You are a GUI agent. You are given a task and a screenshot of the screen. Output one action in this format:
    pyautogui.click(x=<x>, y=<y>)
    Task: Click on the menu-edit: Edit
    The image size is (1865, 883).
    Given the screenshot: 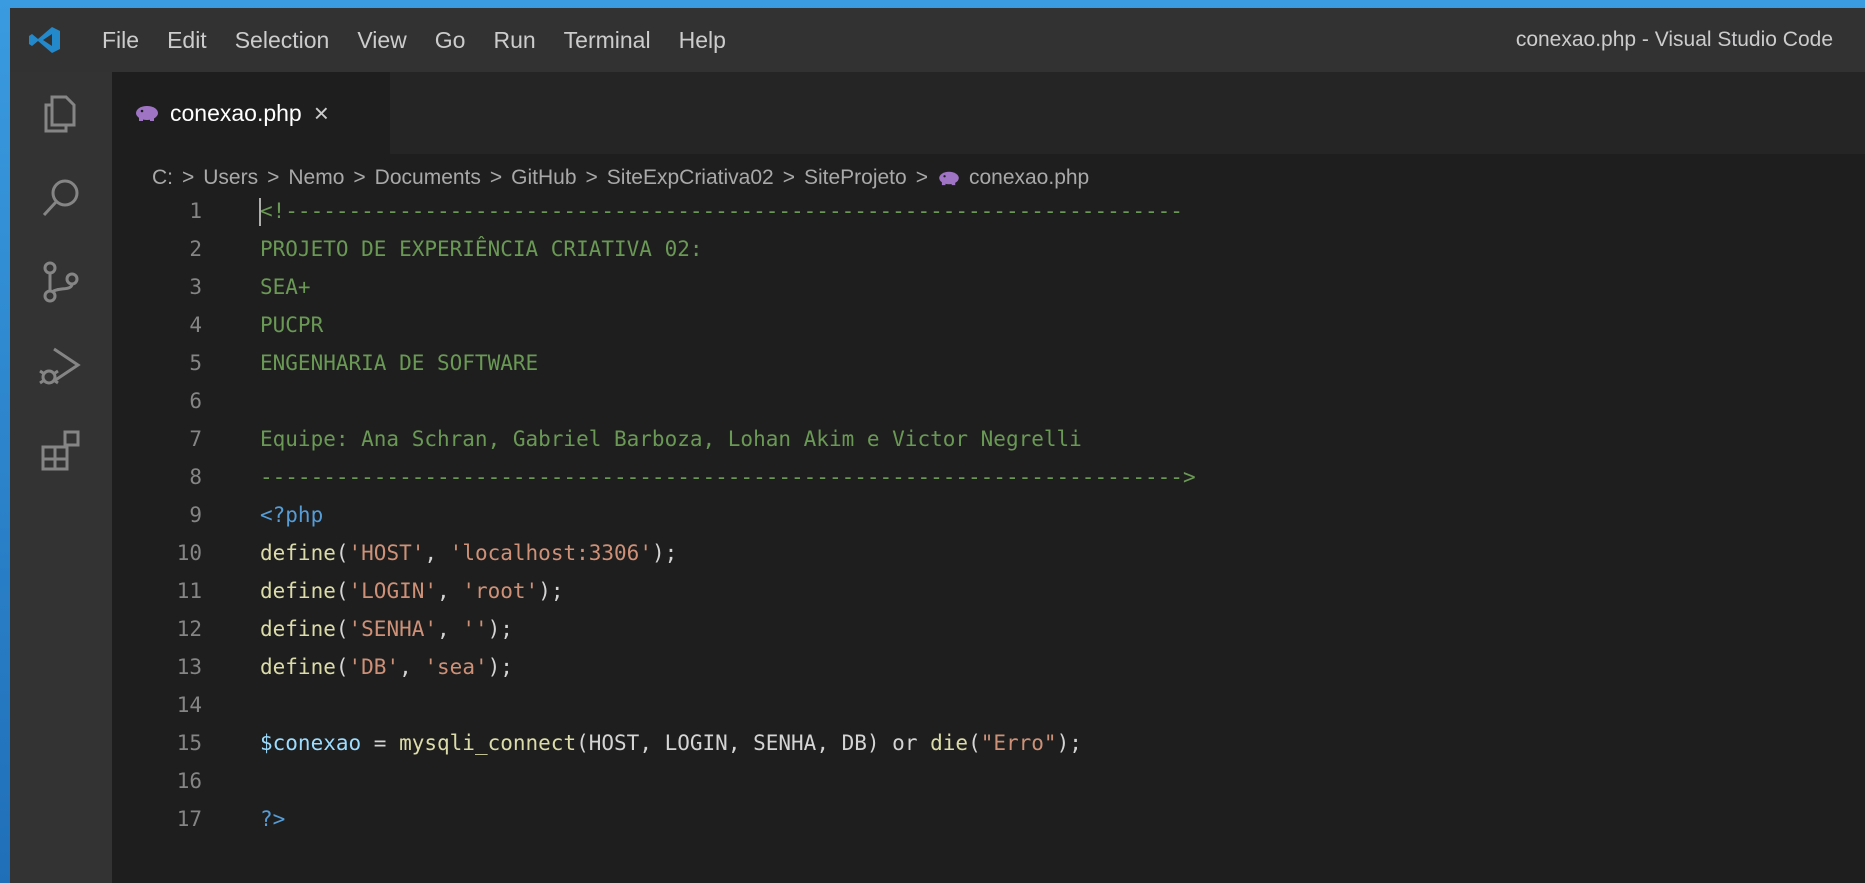 What is the action you would take?
    pyautogui.click(x=187, y=40)
    